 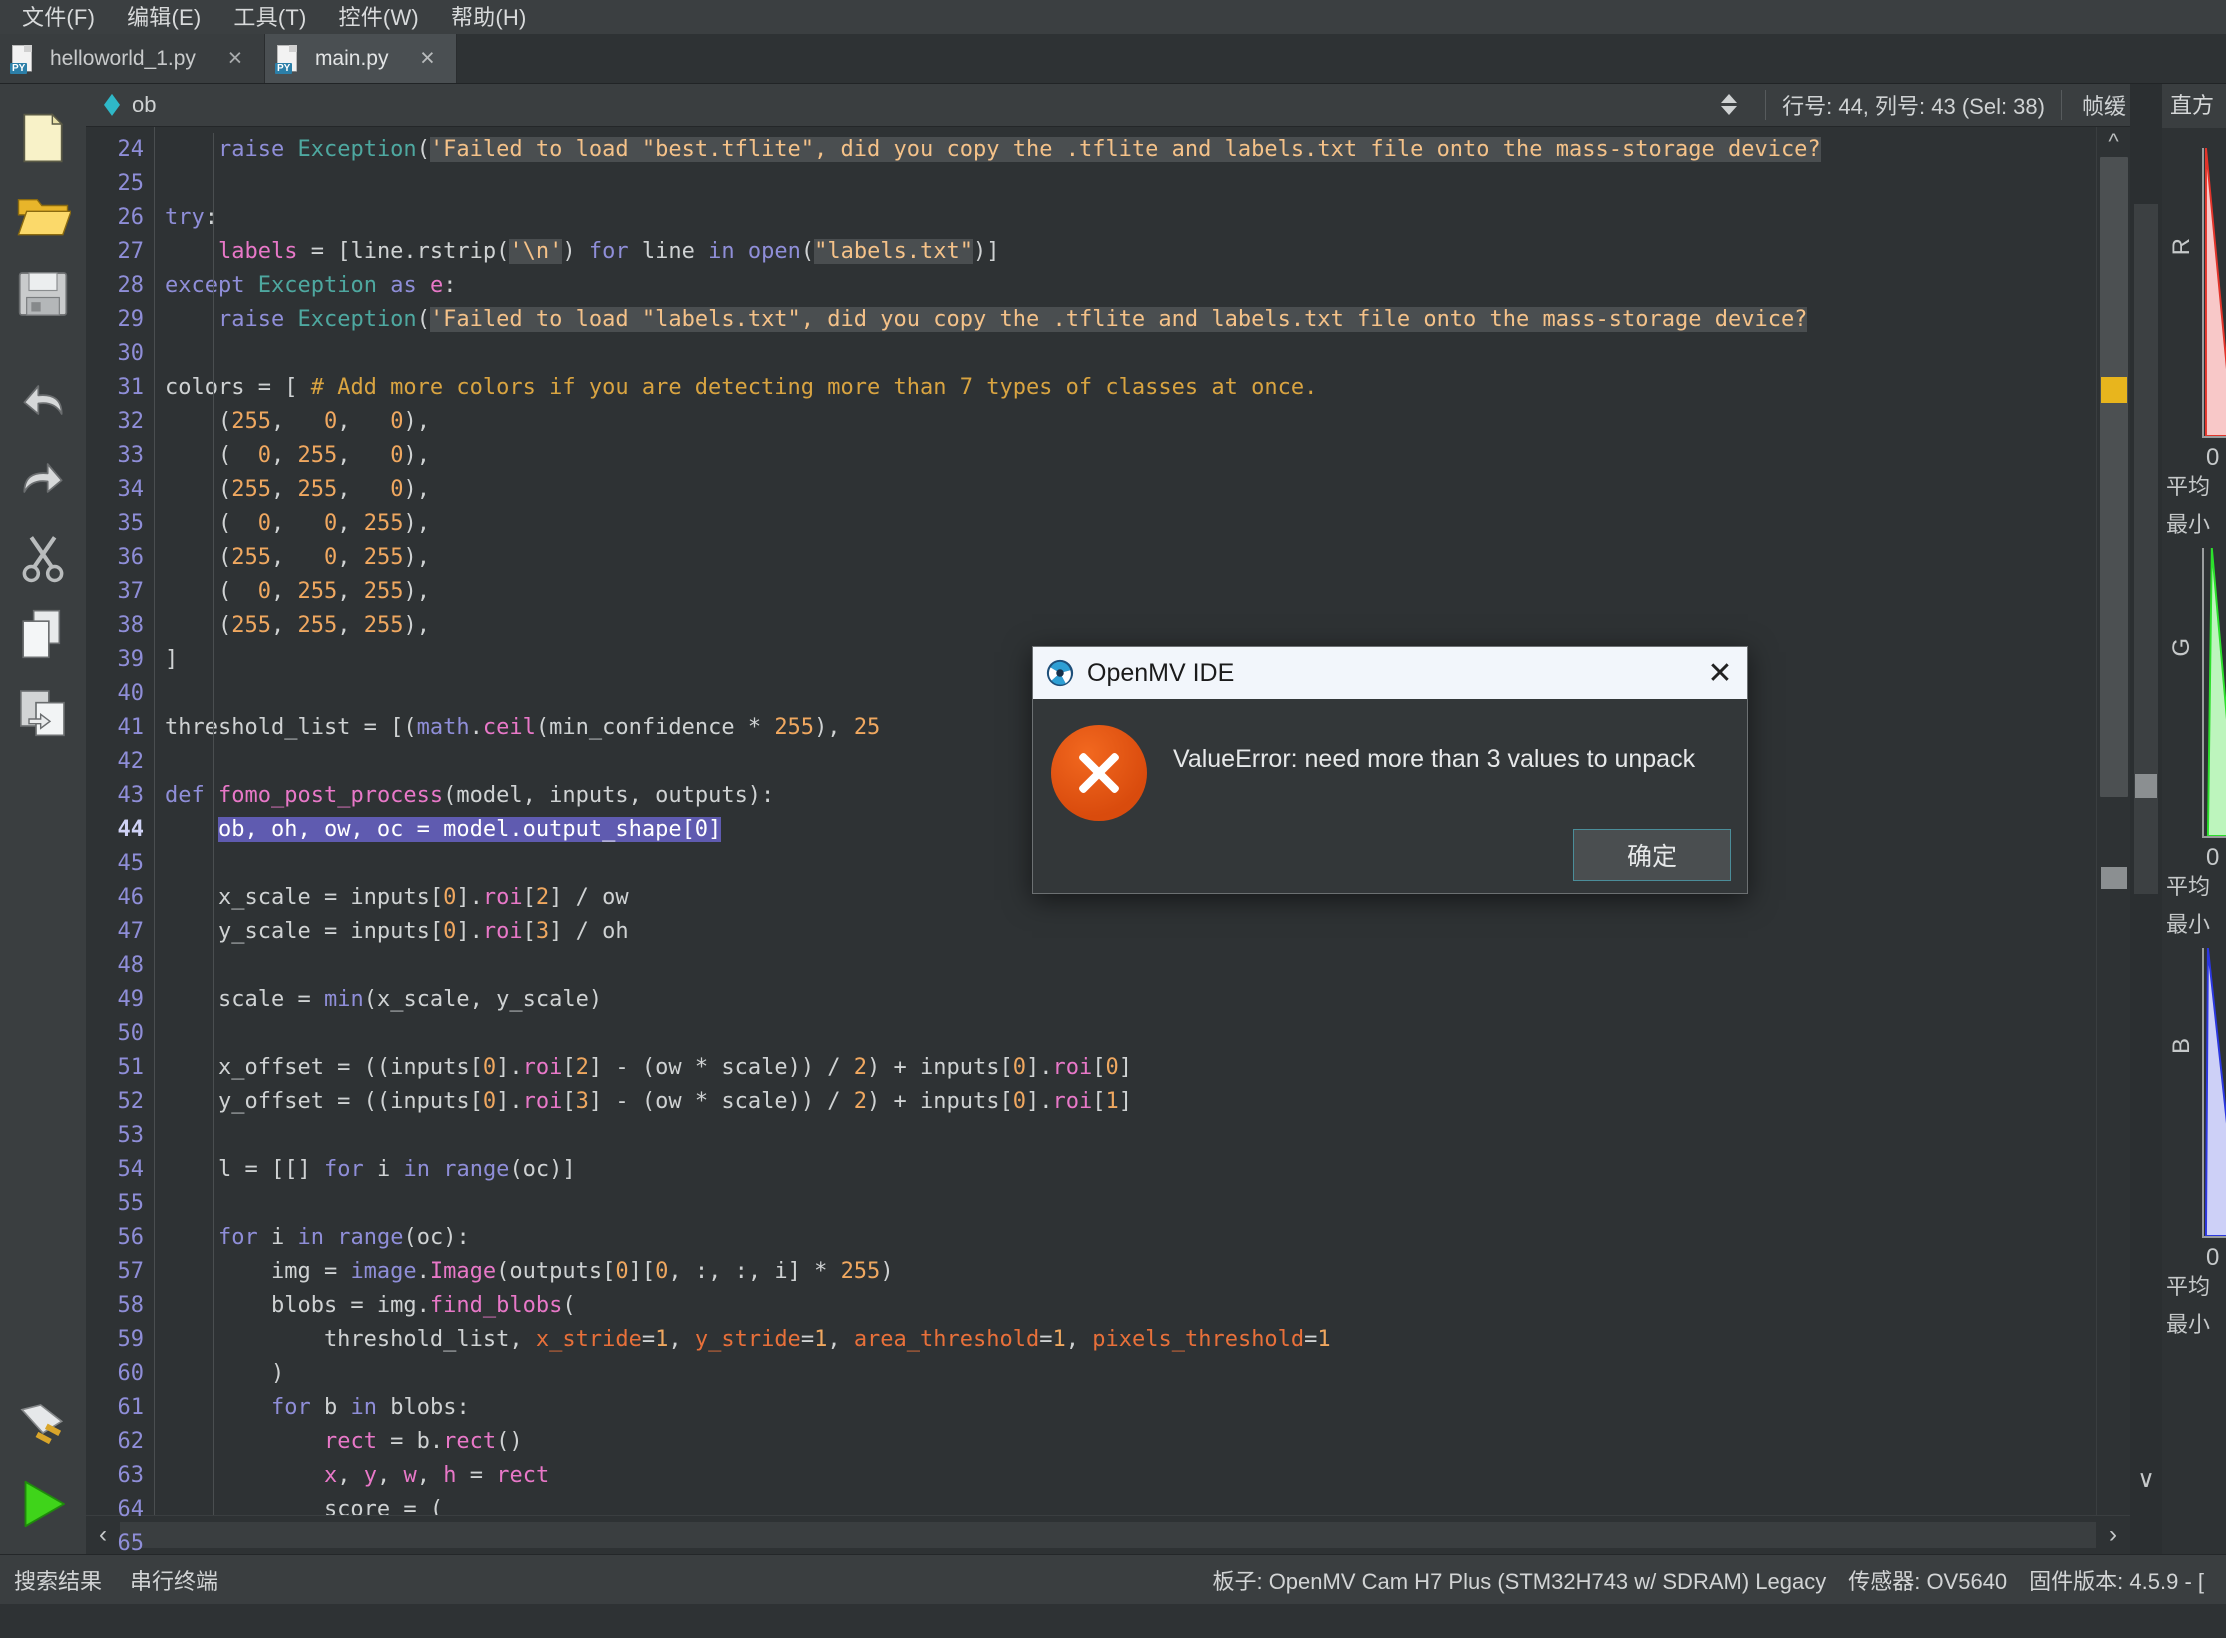 I want to click on bottom-tab-search-results: 搜索结果, so click(x=58, y=1580).